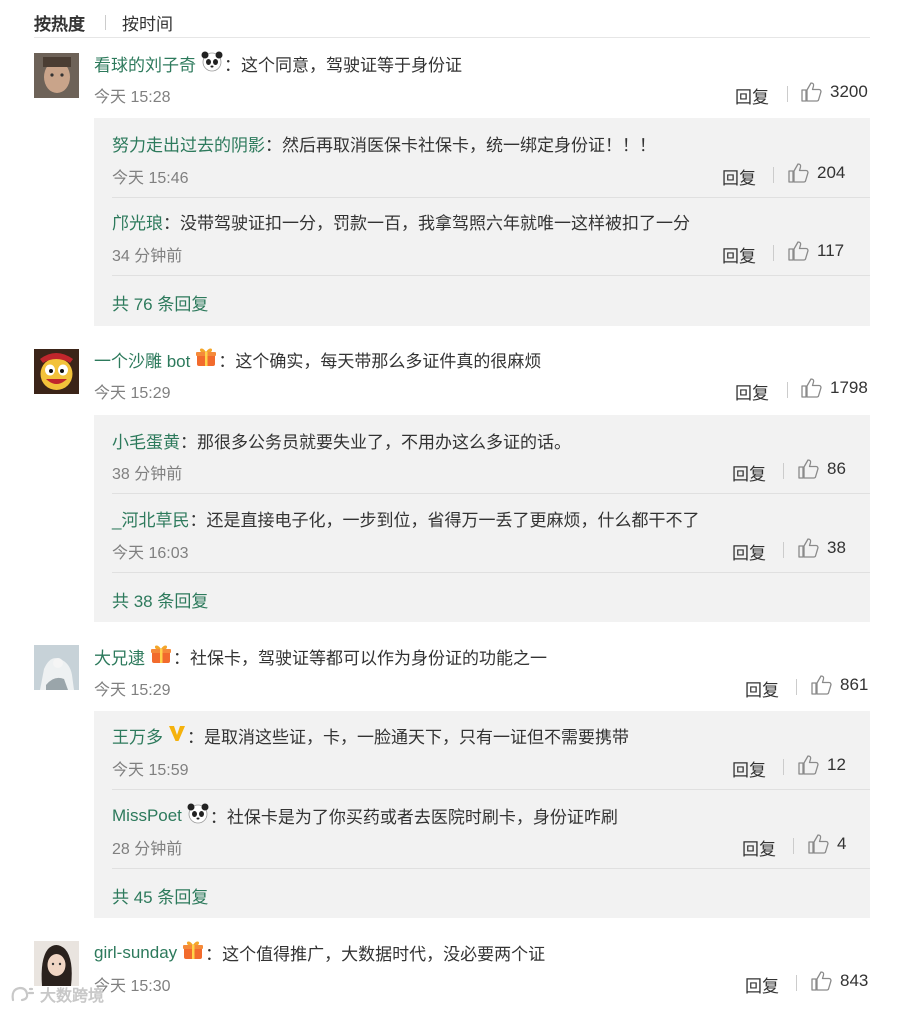 This screenshot has width=900, height=1009. I want to click on username: 王万多, so click(137, 735).